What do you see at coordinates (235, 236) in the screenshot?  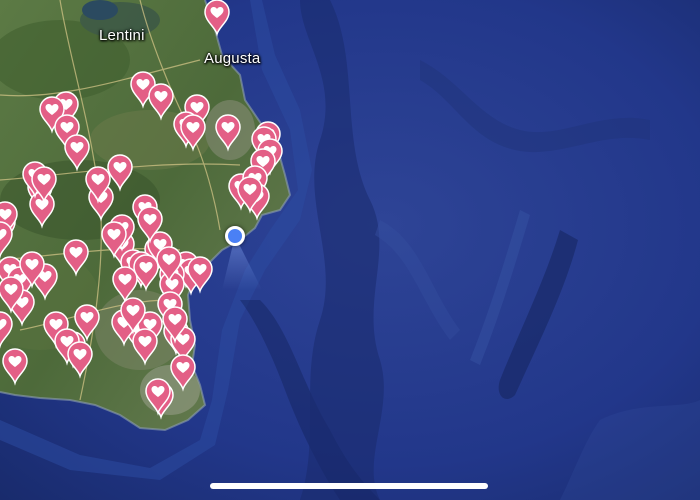 I see `my-location-dot-icon` at bounding box center [235, 236].